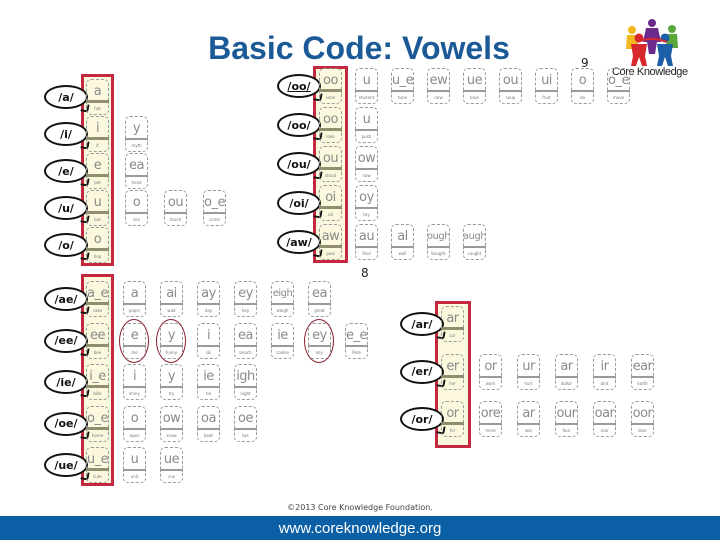  I want to click on spelling-card: e pet, so click(97, 171).